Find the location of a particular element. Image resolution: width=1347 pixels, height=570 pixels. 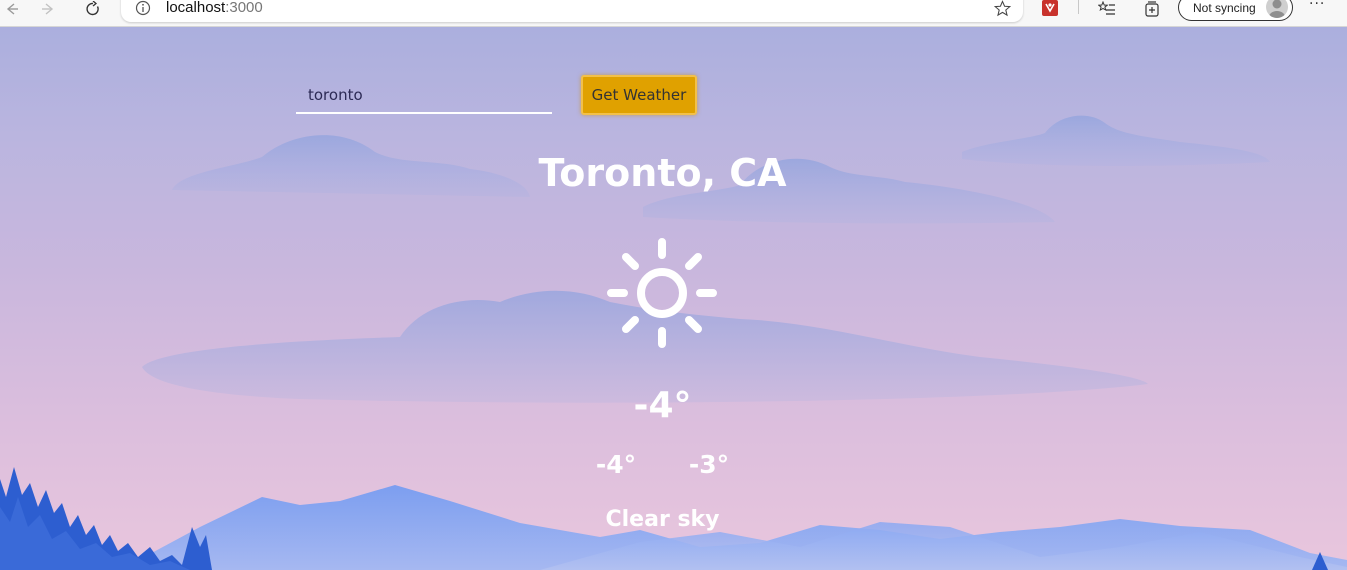

get-weather-button: Get Weather is located at coordinates (639, 95).